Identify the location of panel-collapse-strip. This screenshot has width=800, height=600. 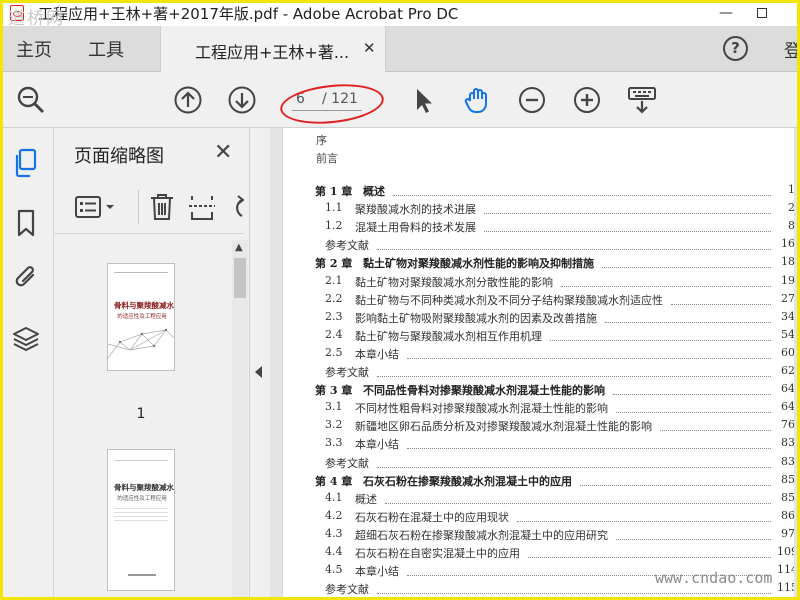
(260, 364).